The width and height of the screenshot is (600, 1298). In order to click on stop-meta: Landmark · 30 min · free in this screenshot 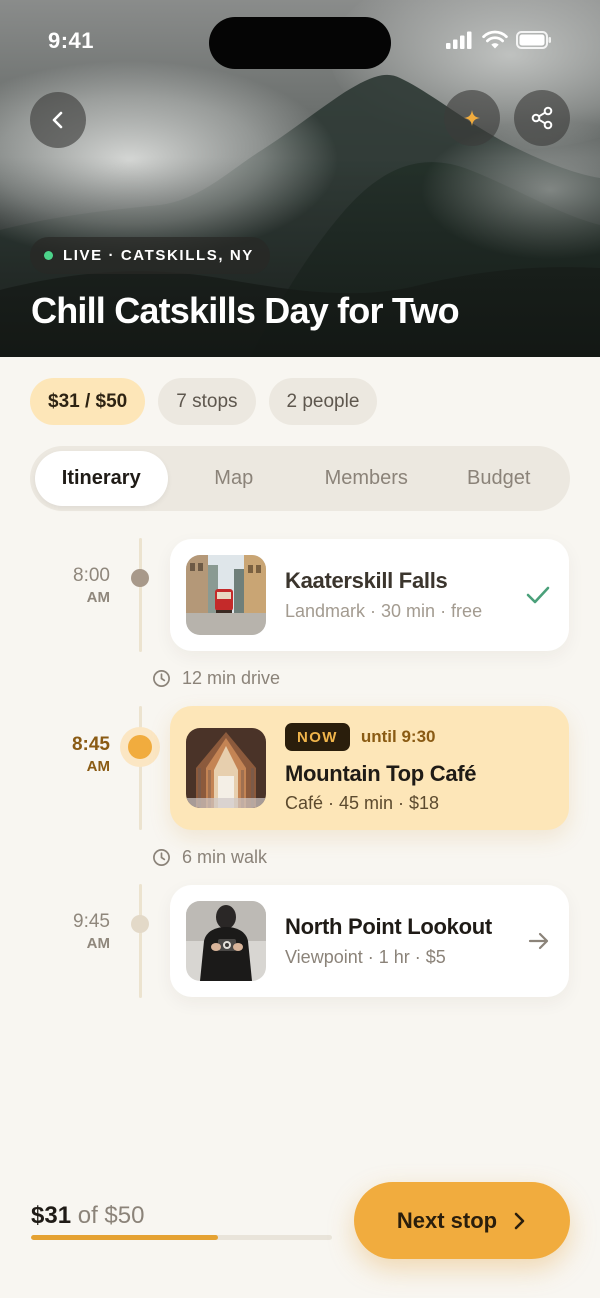, I will do `click(384, 611)`.